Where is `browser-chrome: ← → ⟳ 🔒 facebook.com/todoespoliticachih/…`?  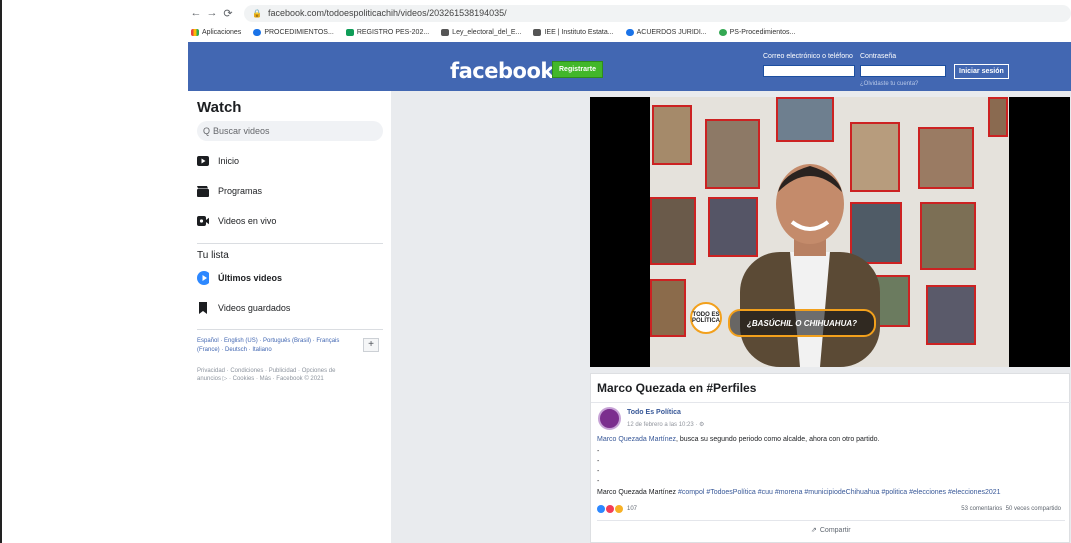
browser-chrome: ← → ⟳ 🔒 facebook.com/todoespoliticachih/… is located at coordinates (629, 21).